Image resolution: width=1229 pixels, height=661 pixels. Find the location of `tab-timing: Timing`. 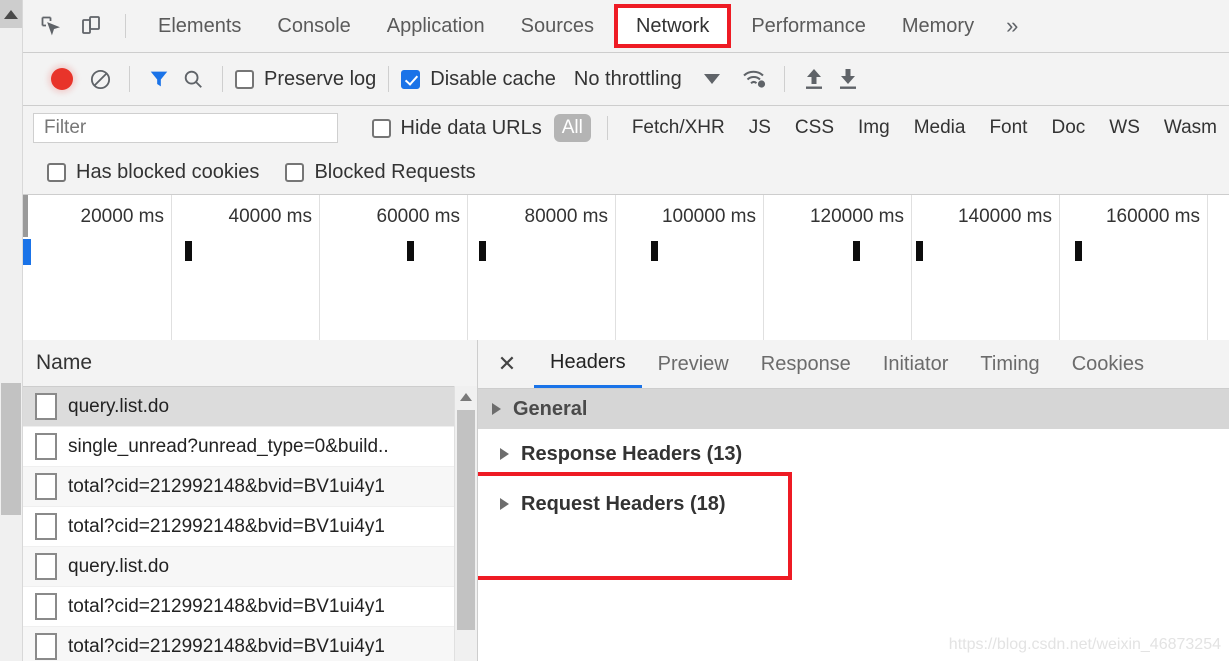

tab-timing: Timing is located at coordinates (1009, 364).